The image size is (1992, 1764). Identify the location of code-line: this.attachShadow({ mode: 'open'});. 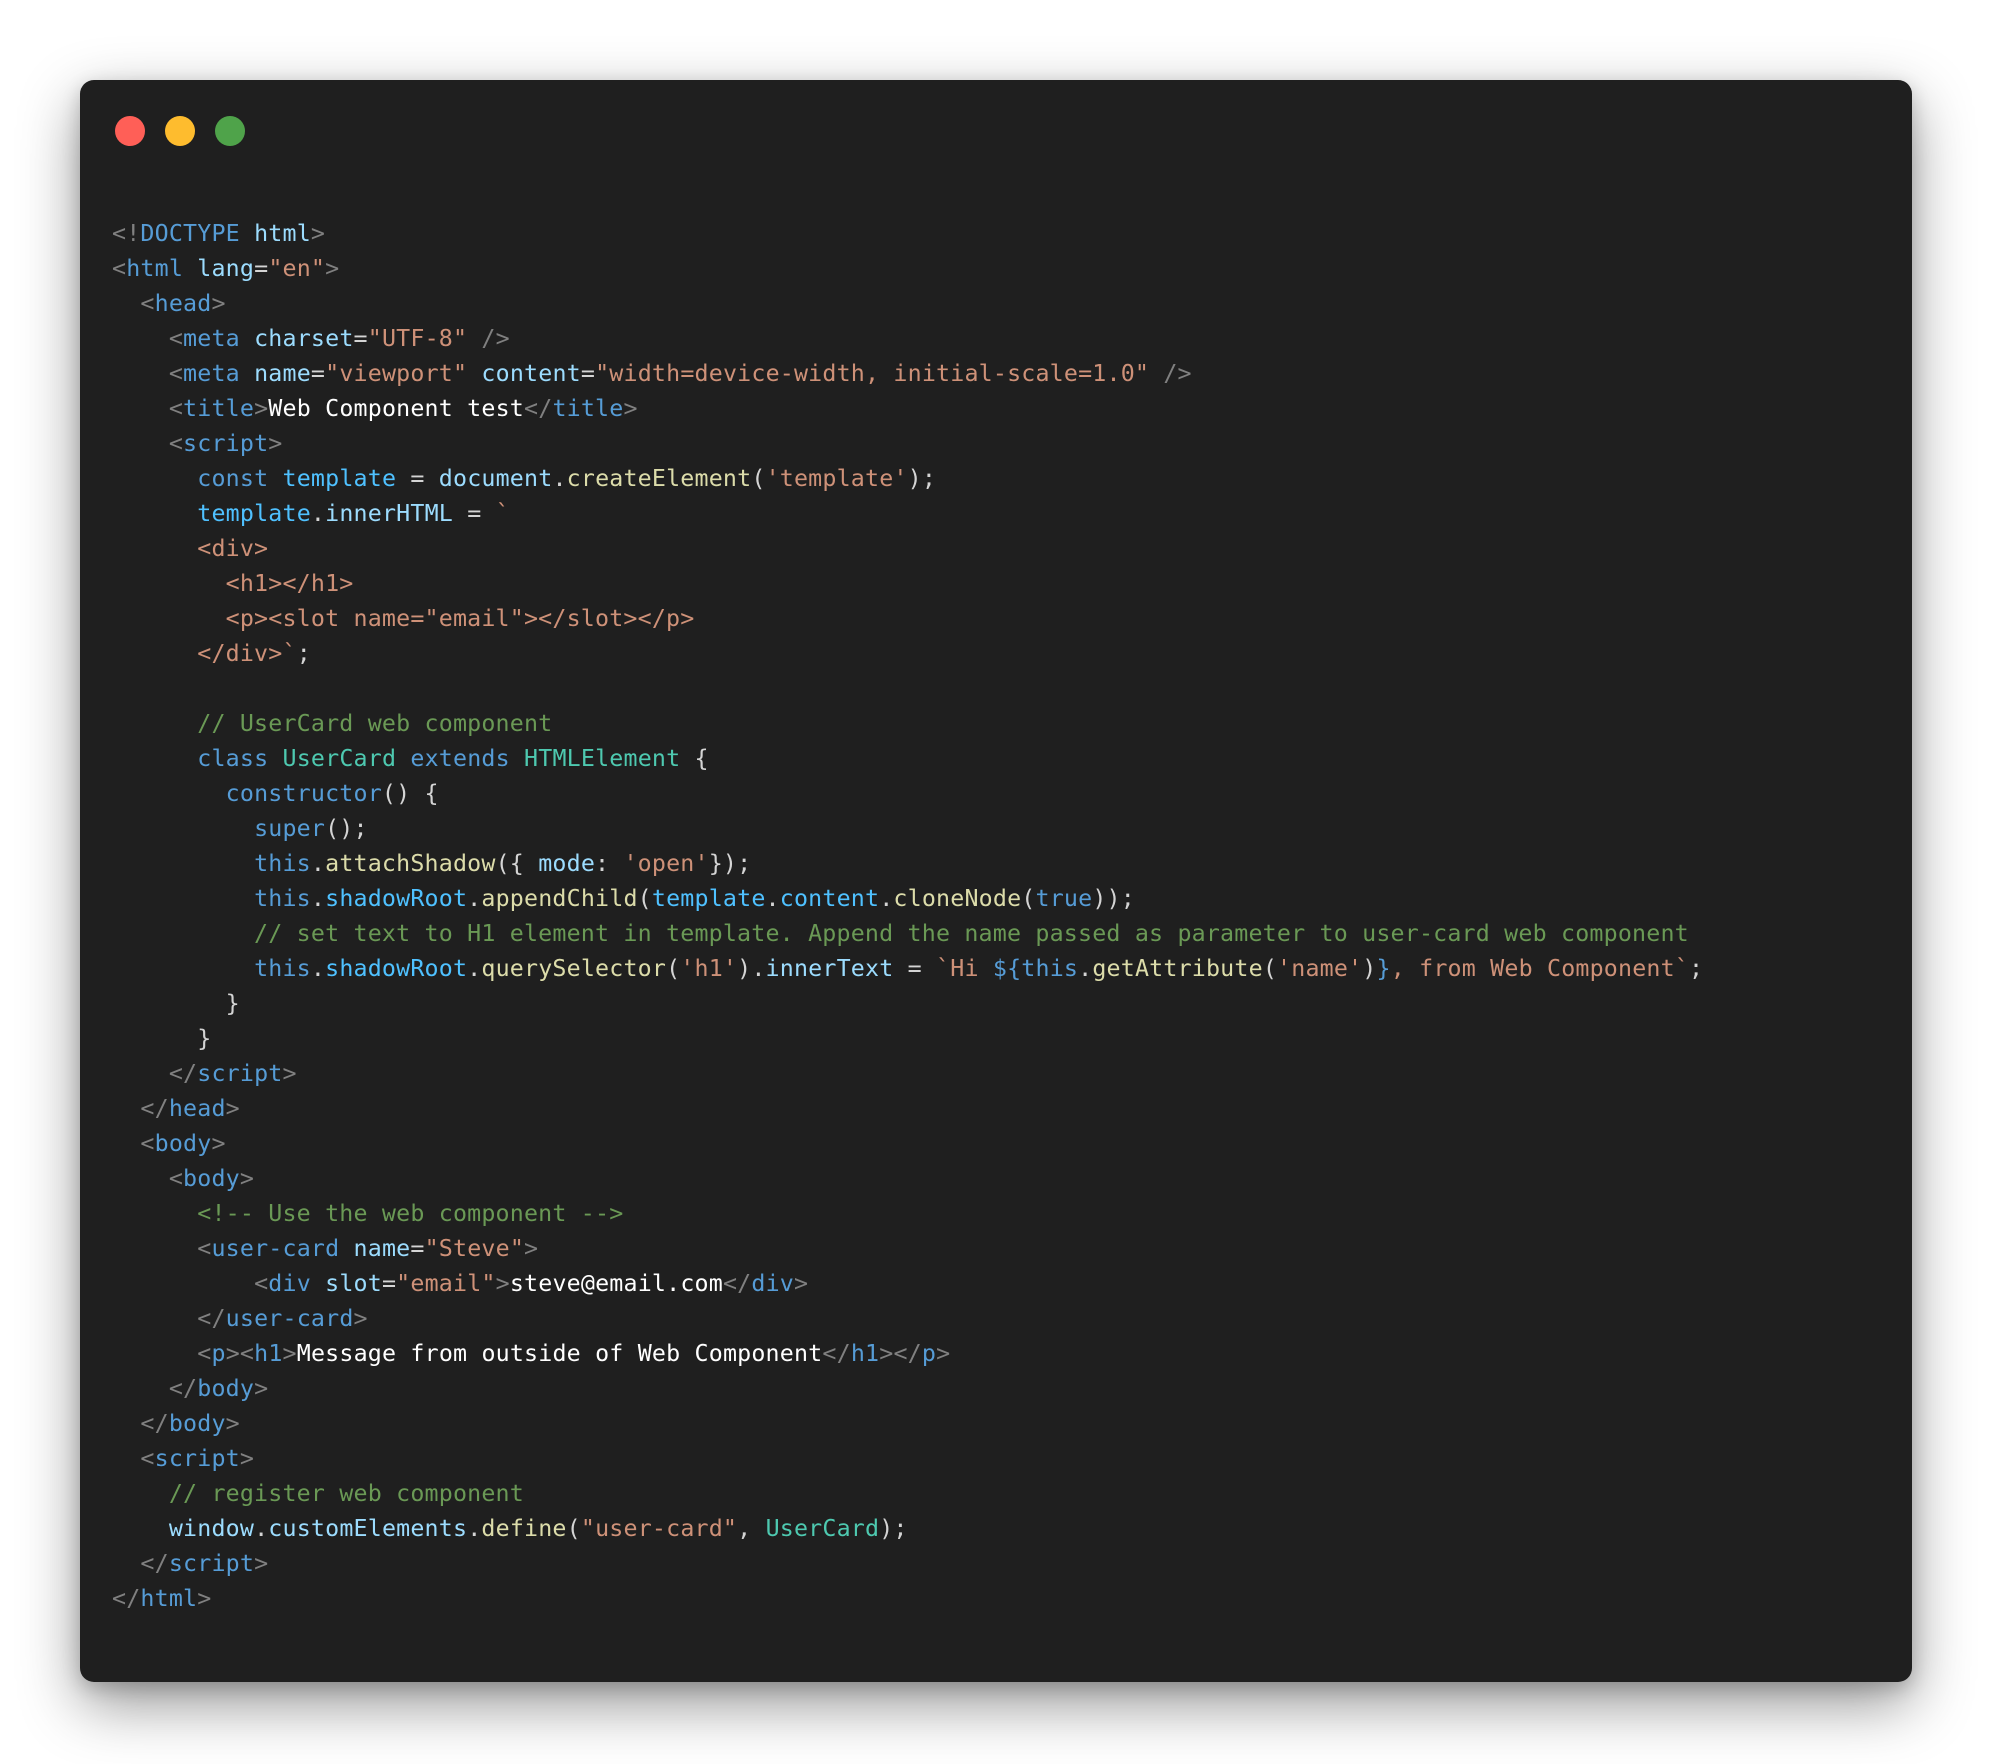
(907, 863).